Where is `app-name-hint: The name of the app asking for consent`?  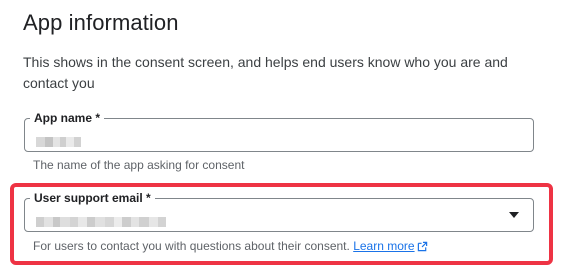 app-name-hint: The name of the app asking for consent is located at coordinates (139, 165).